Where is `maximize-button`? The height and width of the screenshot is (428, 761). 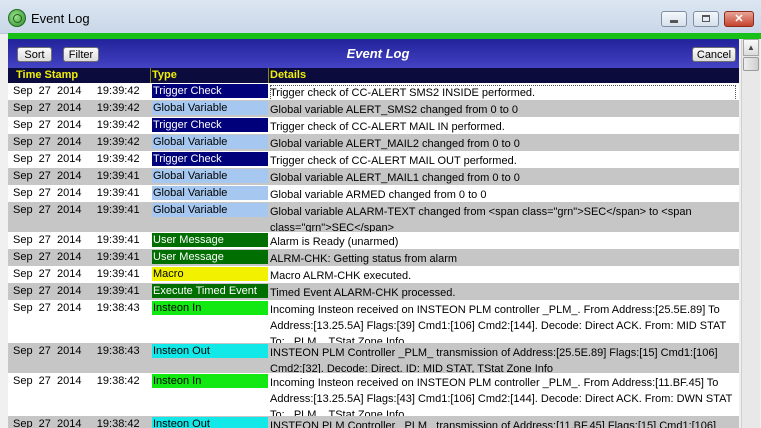
maximize-button is located at coordinates (706, 19).